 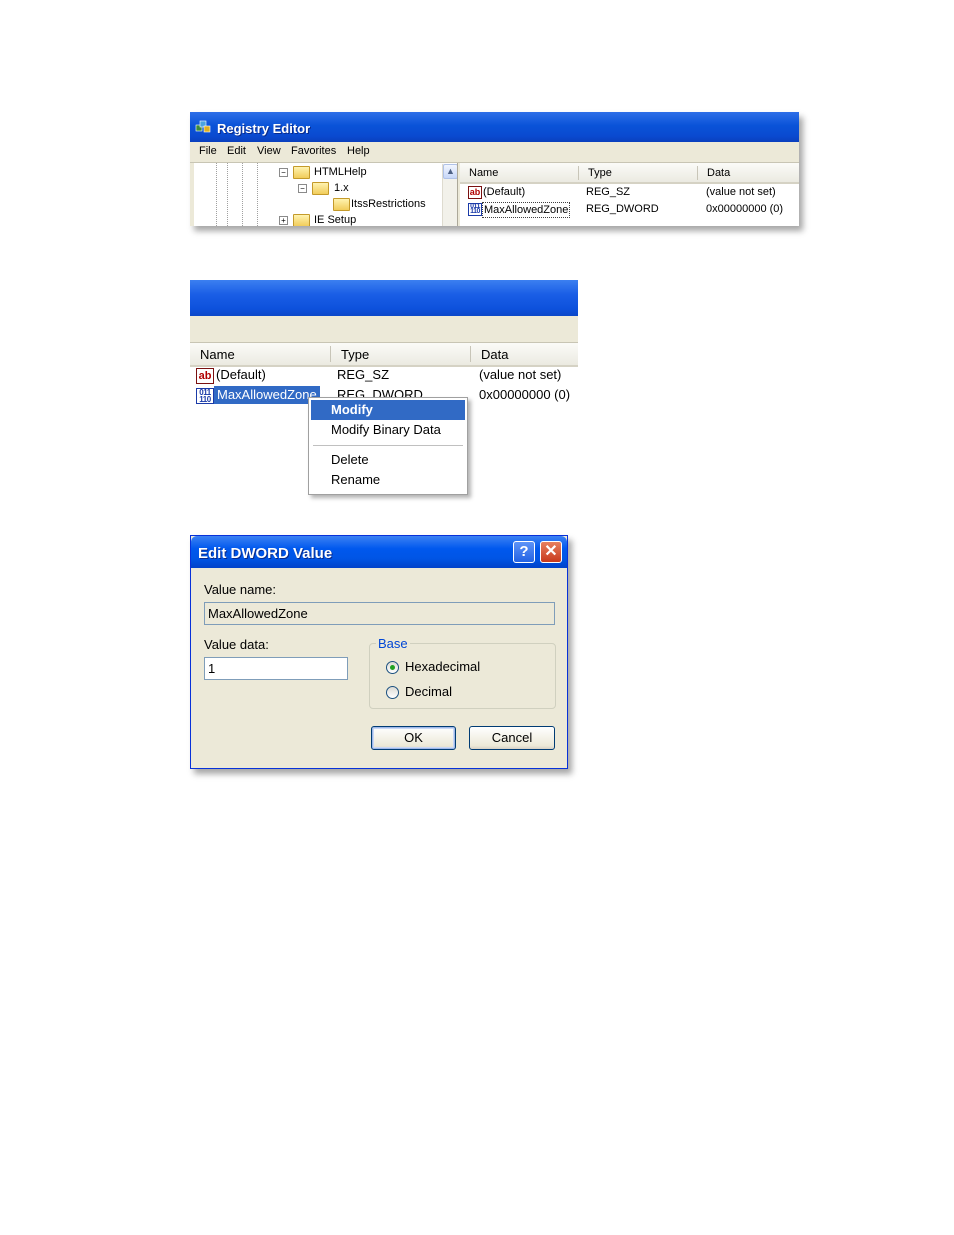 What do you see at coordinates (393, 643) in the screenshot?
I see `base-group-title: Base` at bounding box center [393, 643].